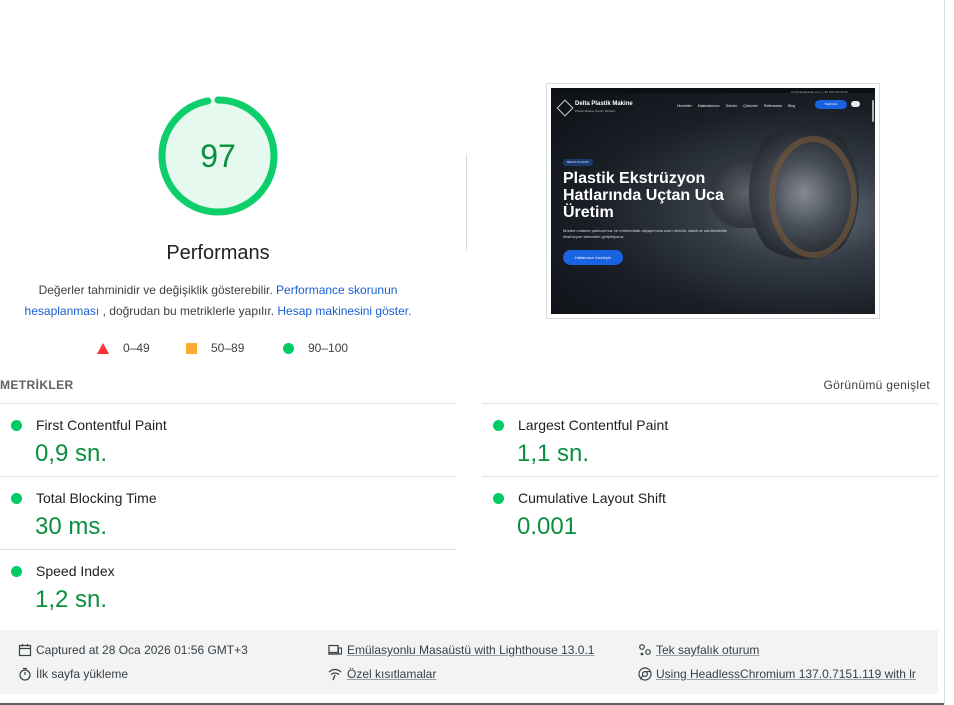  I want to click on site-logo-icon, so click(565, 108).